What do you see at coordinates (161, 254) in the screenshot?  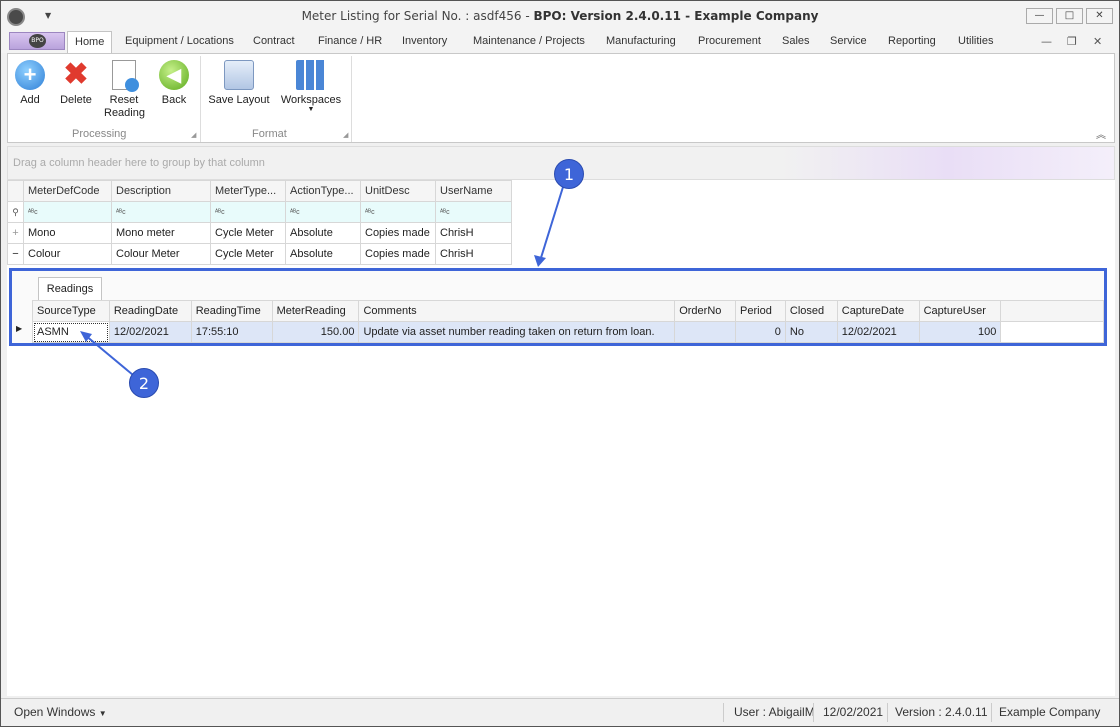 I see `cell-description: Colour Meter` at bounding box center [161, 254].